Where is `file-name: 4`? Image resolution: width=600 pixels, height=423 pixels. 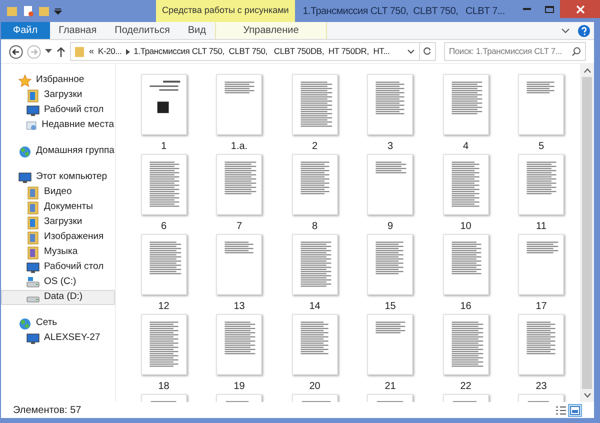
file-name: 4 is located at coordinates (465, 146).